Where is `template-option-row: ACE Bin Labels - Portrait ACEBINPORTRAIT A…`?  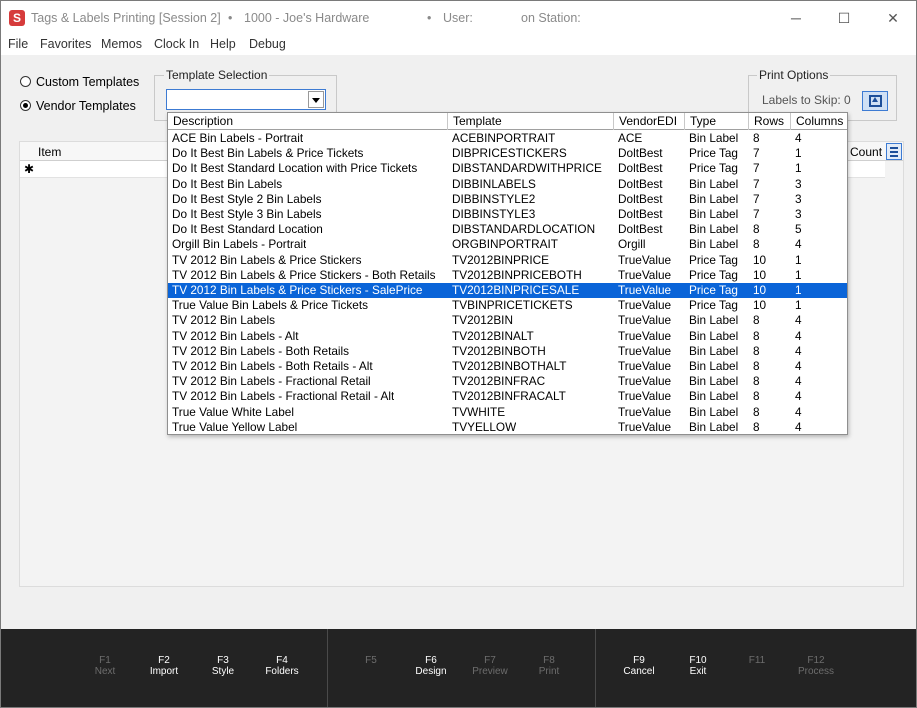 template-option-row: ACE Bin Labels - Portrait ACEBINPORTRAIT A… is located at coordinates (507, 138).